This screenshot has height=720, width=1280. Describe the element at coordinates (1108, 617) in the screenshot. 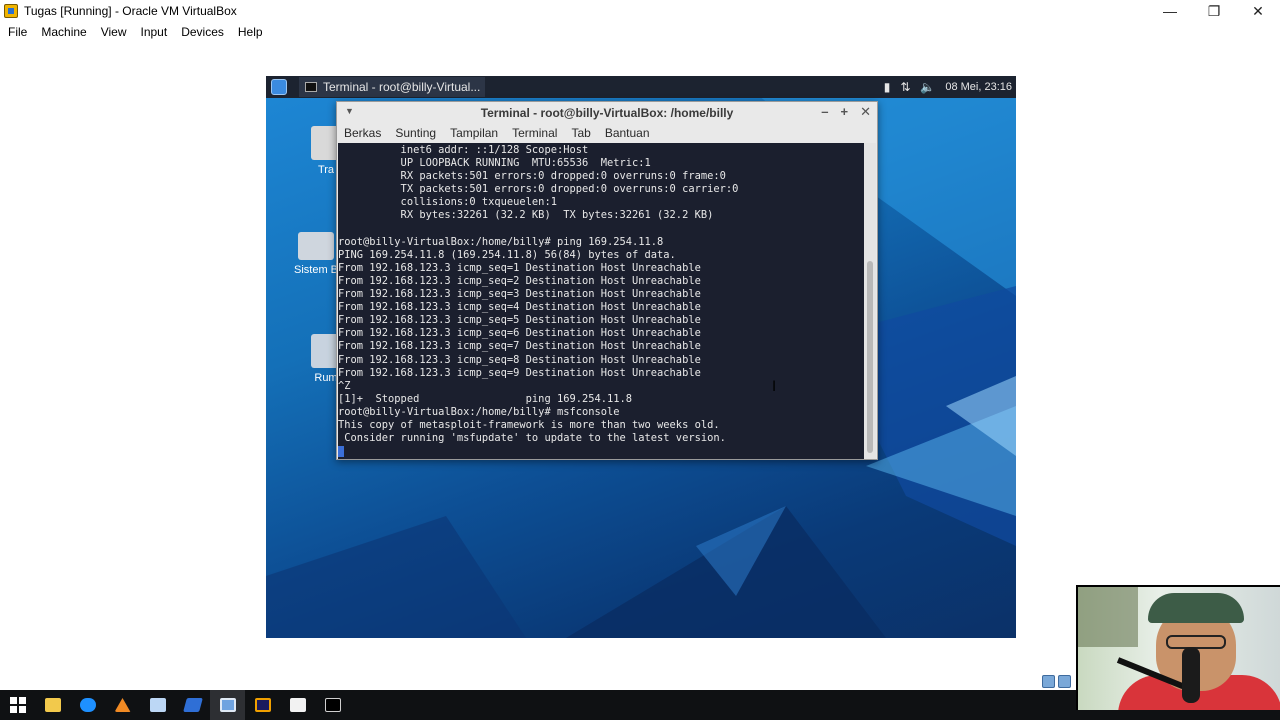

I see `webcam-background-object` at that location.